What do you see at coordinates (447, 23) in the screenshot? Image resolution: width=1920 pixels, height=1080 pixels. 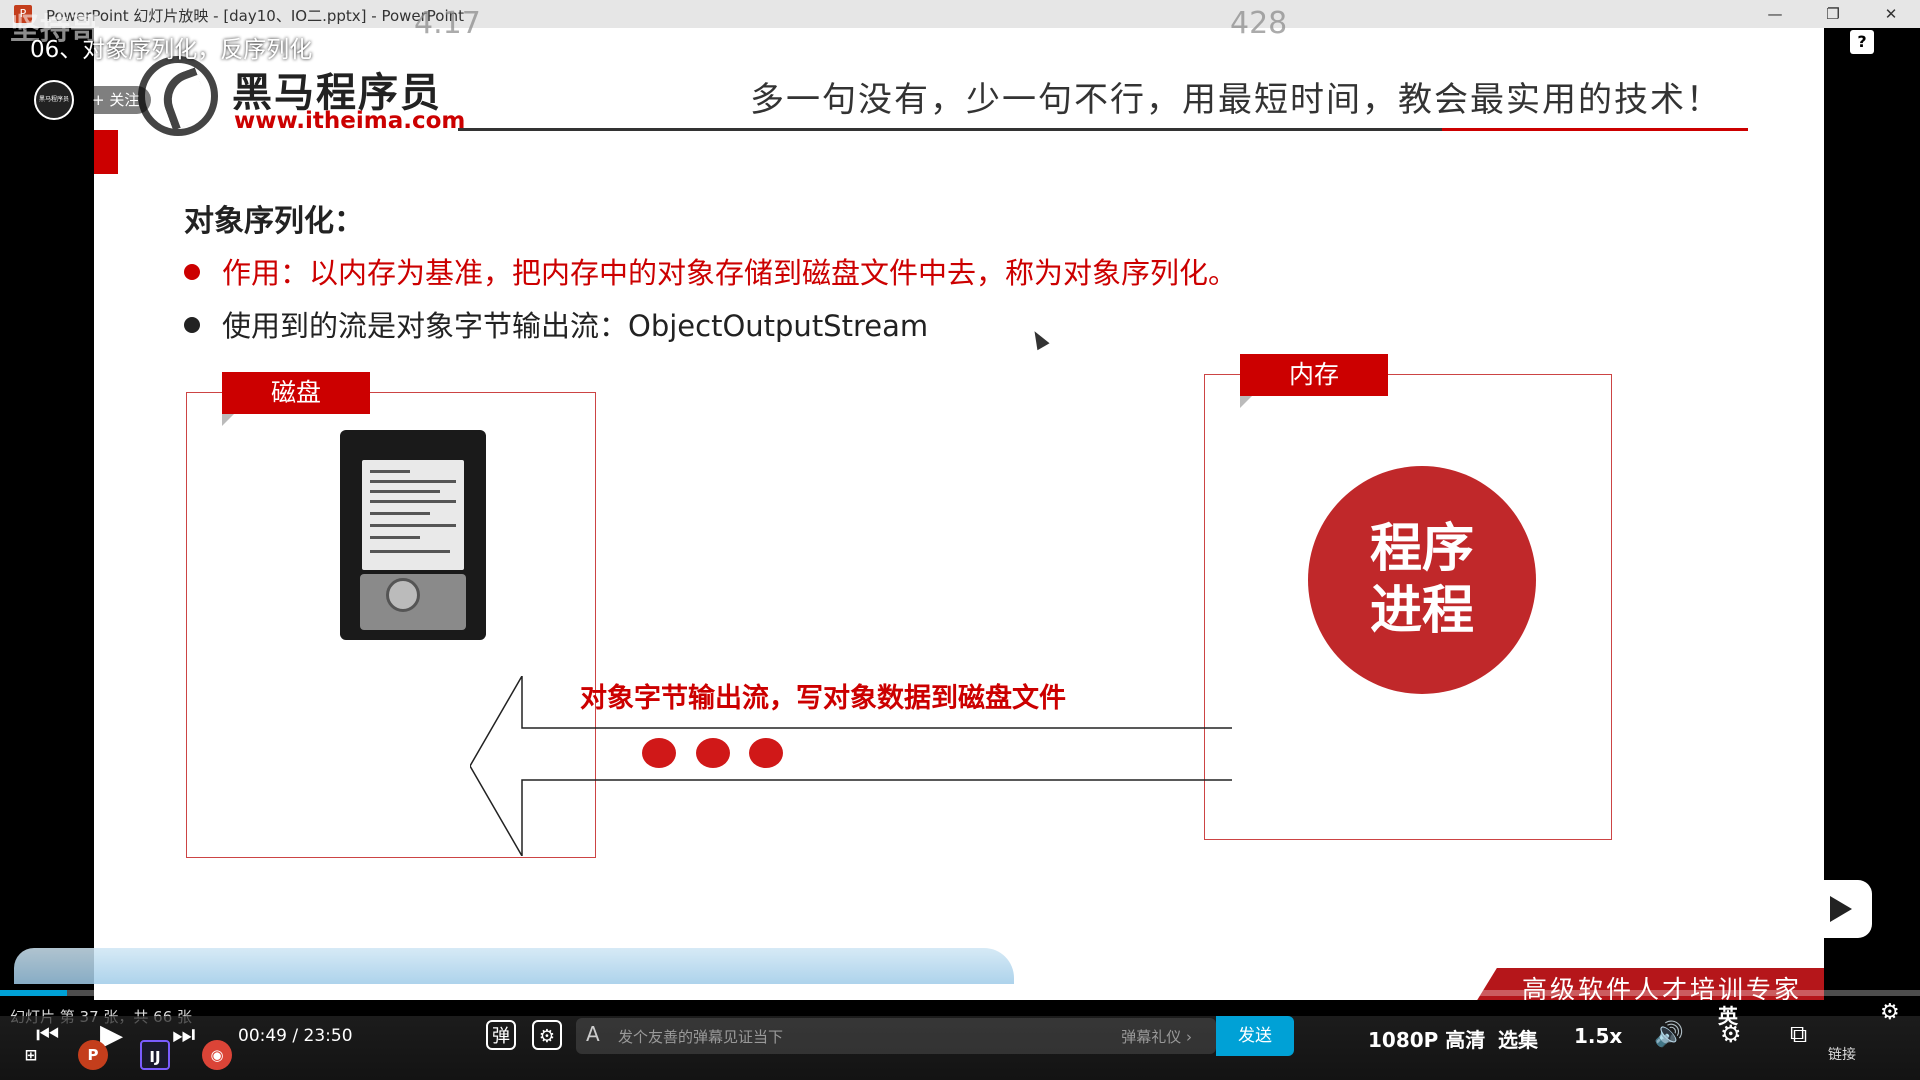 I see `top-number-left: 4.17` at bounding box center [447, 23].